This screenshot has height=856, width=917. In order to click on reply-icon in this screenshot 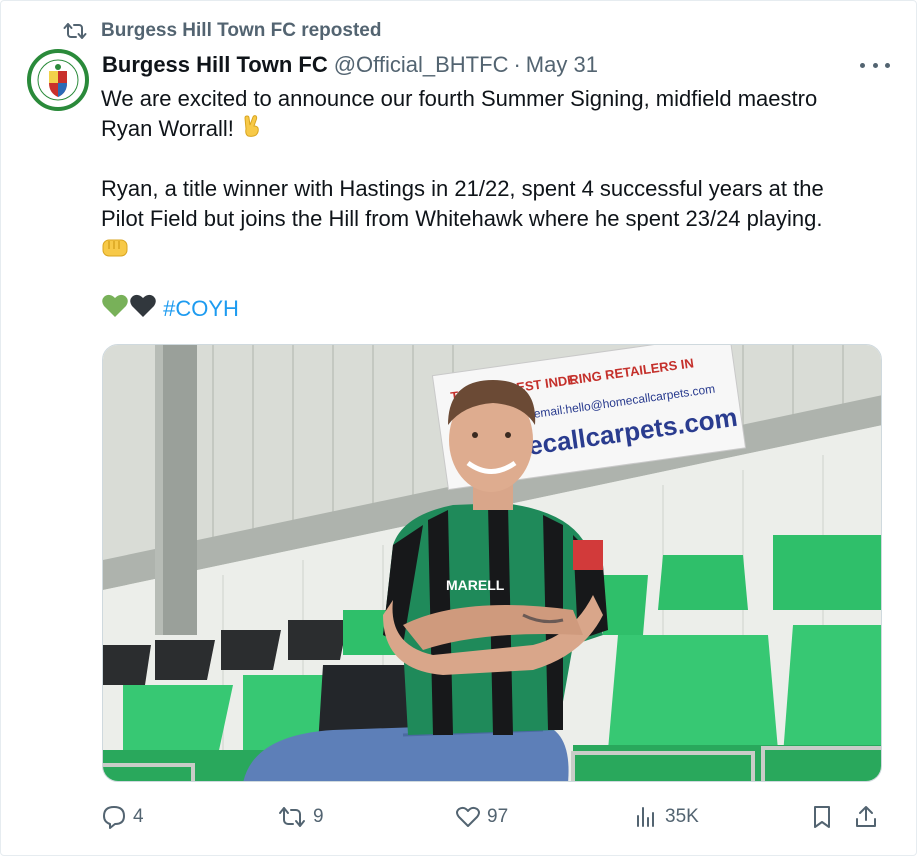, I will do `click(114, 817)`.